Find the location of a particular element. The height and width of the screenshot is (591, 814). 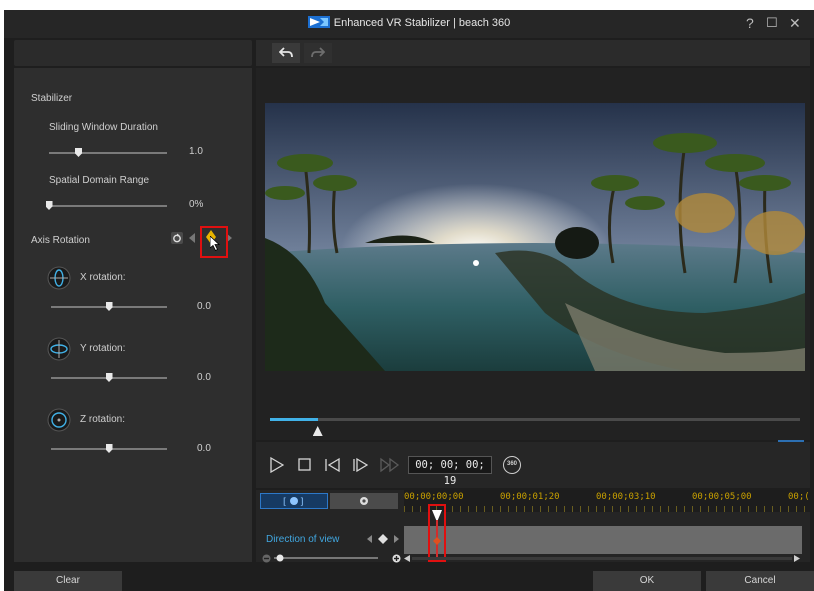

ruler-label: 00;00;03;10 is located at coordinates (626, 497).